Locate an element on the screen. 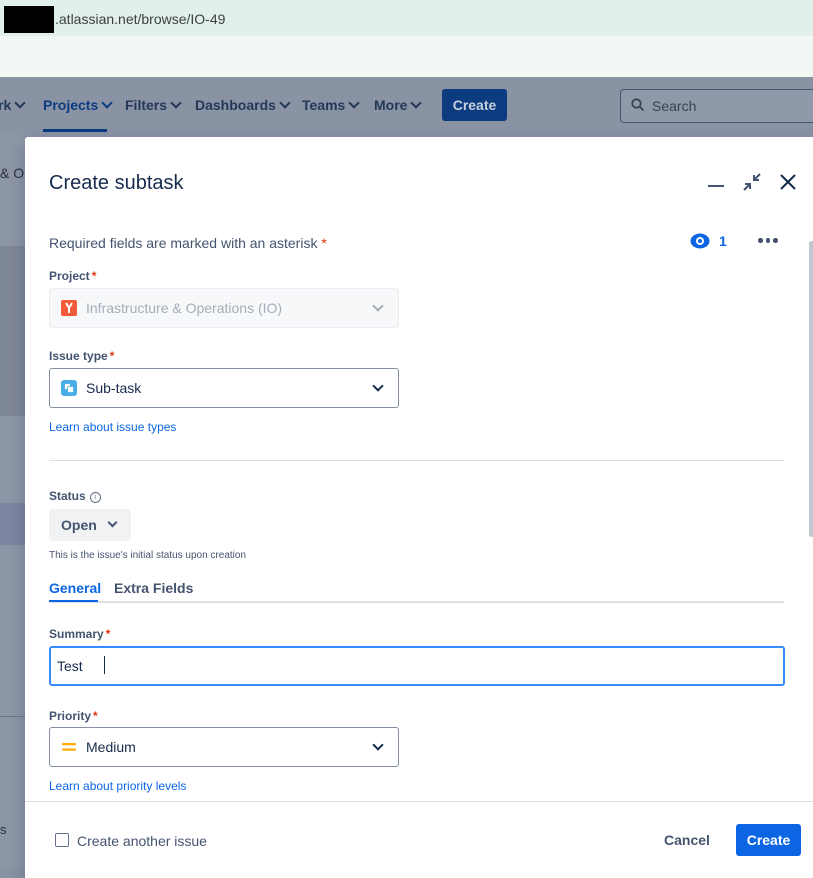  section-divider is located at coordinates (416, 460).